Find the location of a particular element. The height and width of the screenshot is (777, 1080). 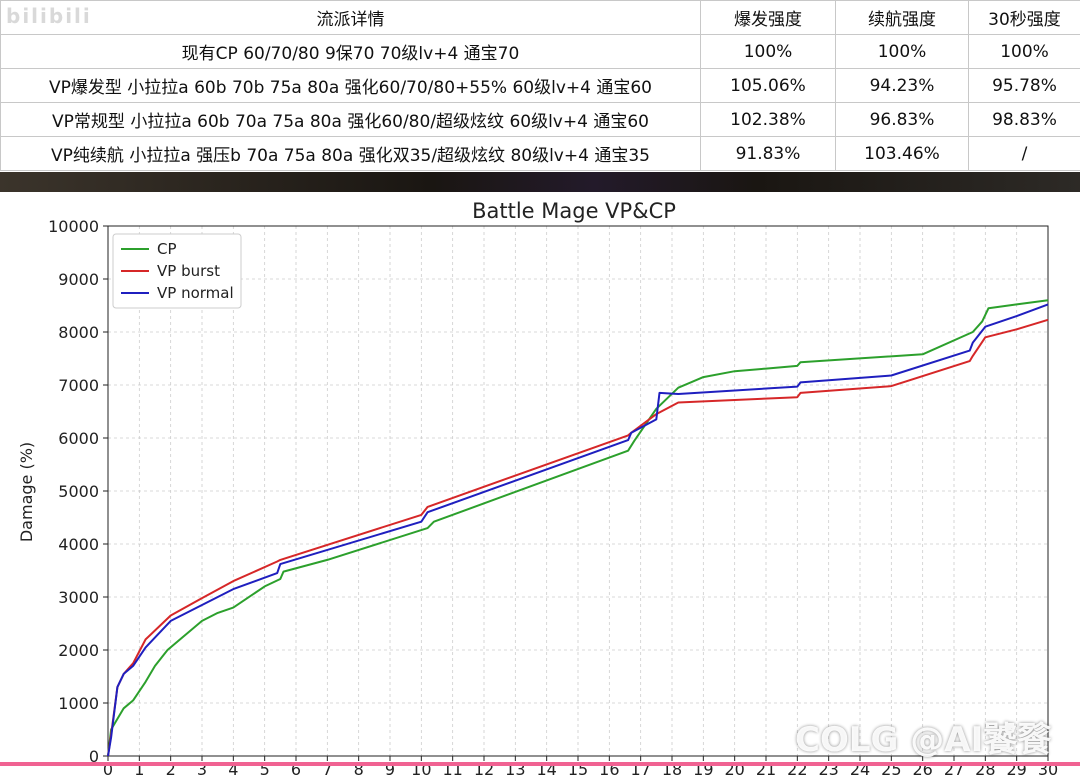

y-tick-label: 4000 is located at coordinates (78, 544).